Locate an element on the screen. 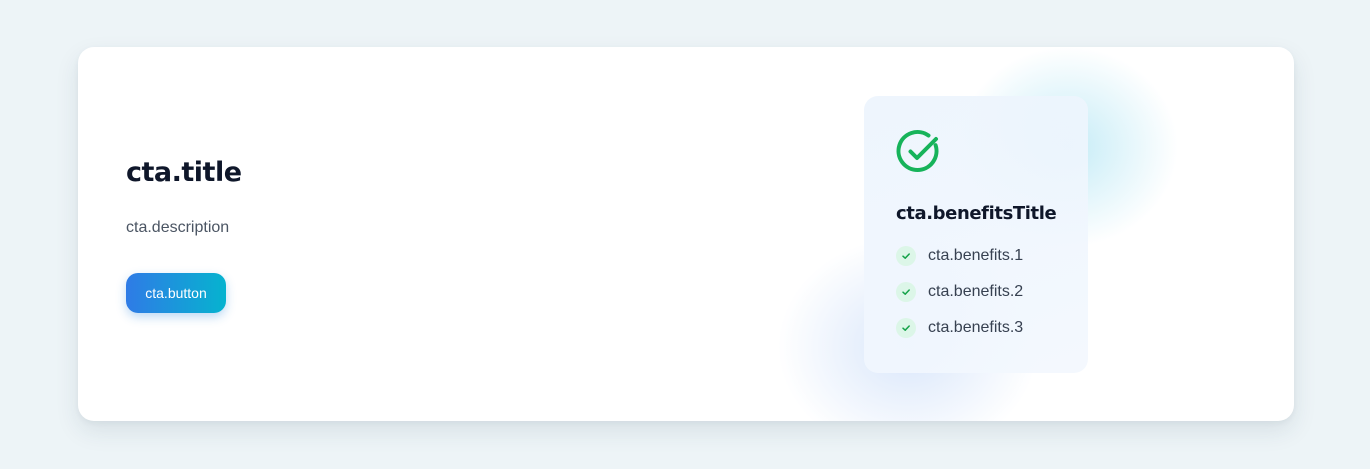  cta-title: cta.title is located at coordinates (184, 172).